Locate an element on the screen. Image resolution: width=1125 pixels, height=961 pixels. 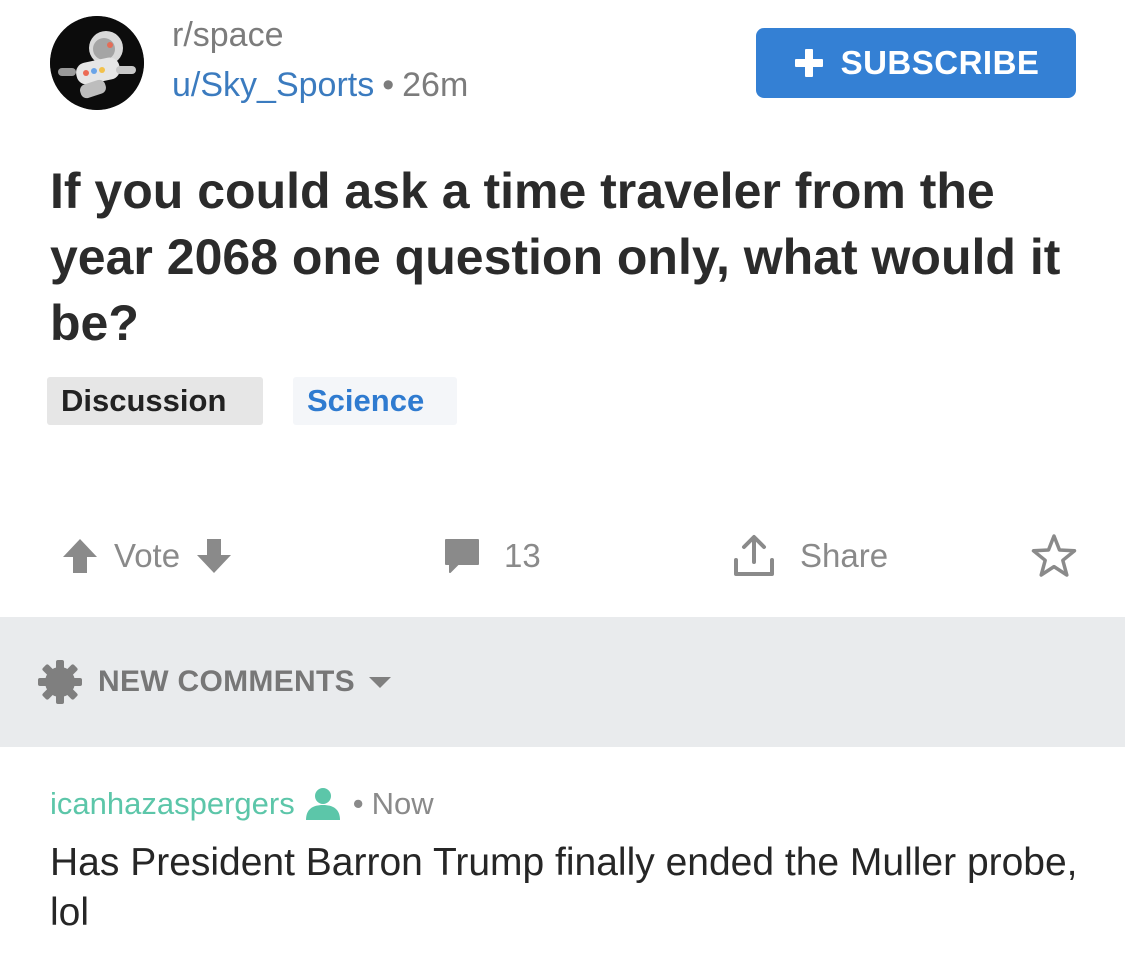
post-age: 26m is located at coordinates (435, 85).